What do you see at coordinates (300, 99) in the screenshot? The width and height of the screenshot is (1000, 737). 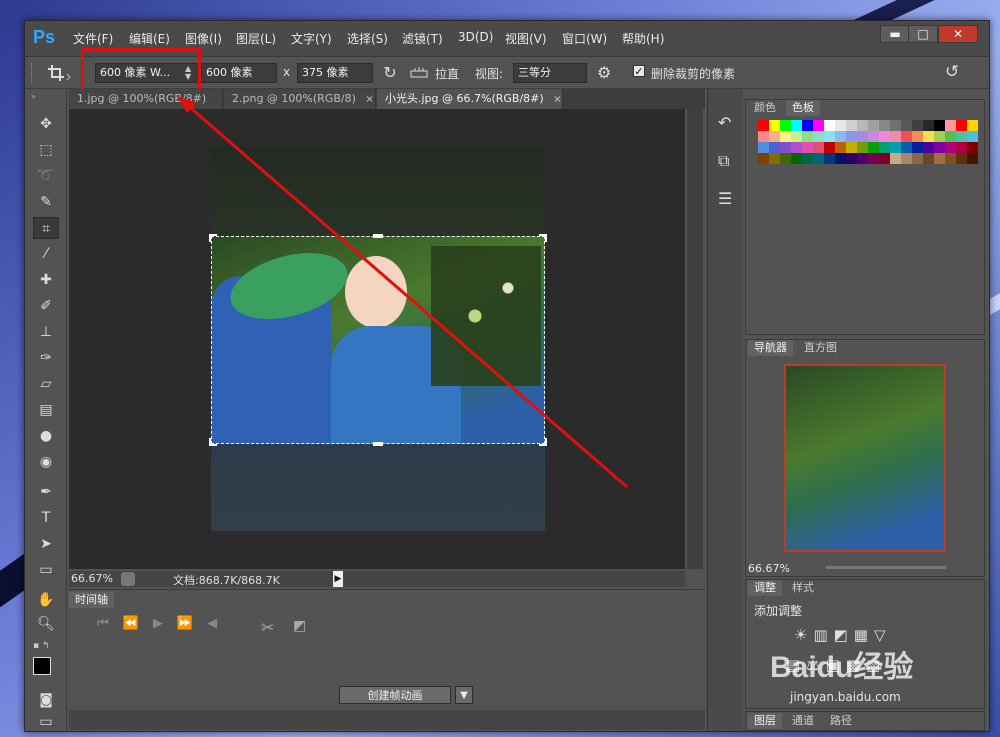 I see `tab-document-2: 2.png @ 100%(RGB/8) ×` at bounding box center [300, 99].